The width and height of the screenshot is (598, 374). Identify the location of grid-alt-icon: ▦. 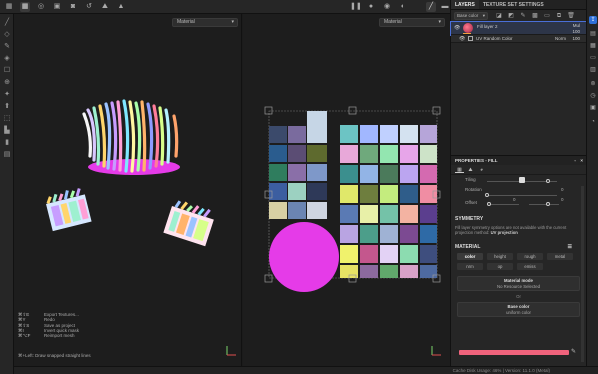
(25, 7).